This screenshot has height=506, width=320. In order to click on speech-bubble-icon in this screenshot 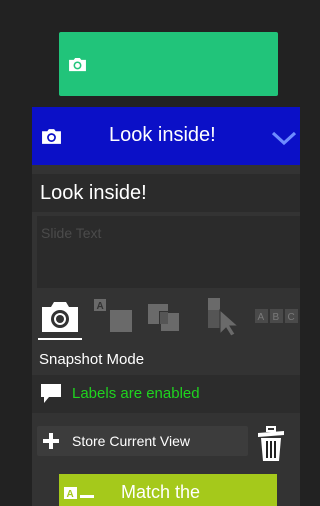, I will do `click(51, 393)`.